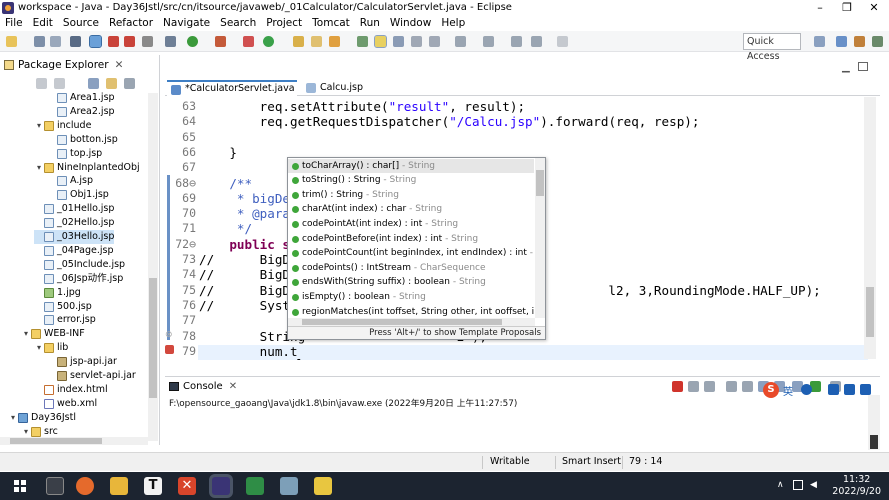  I want to click on minimize-editor-icon: ▁, so click(846, 67).